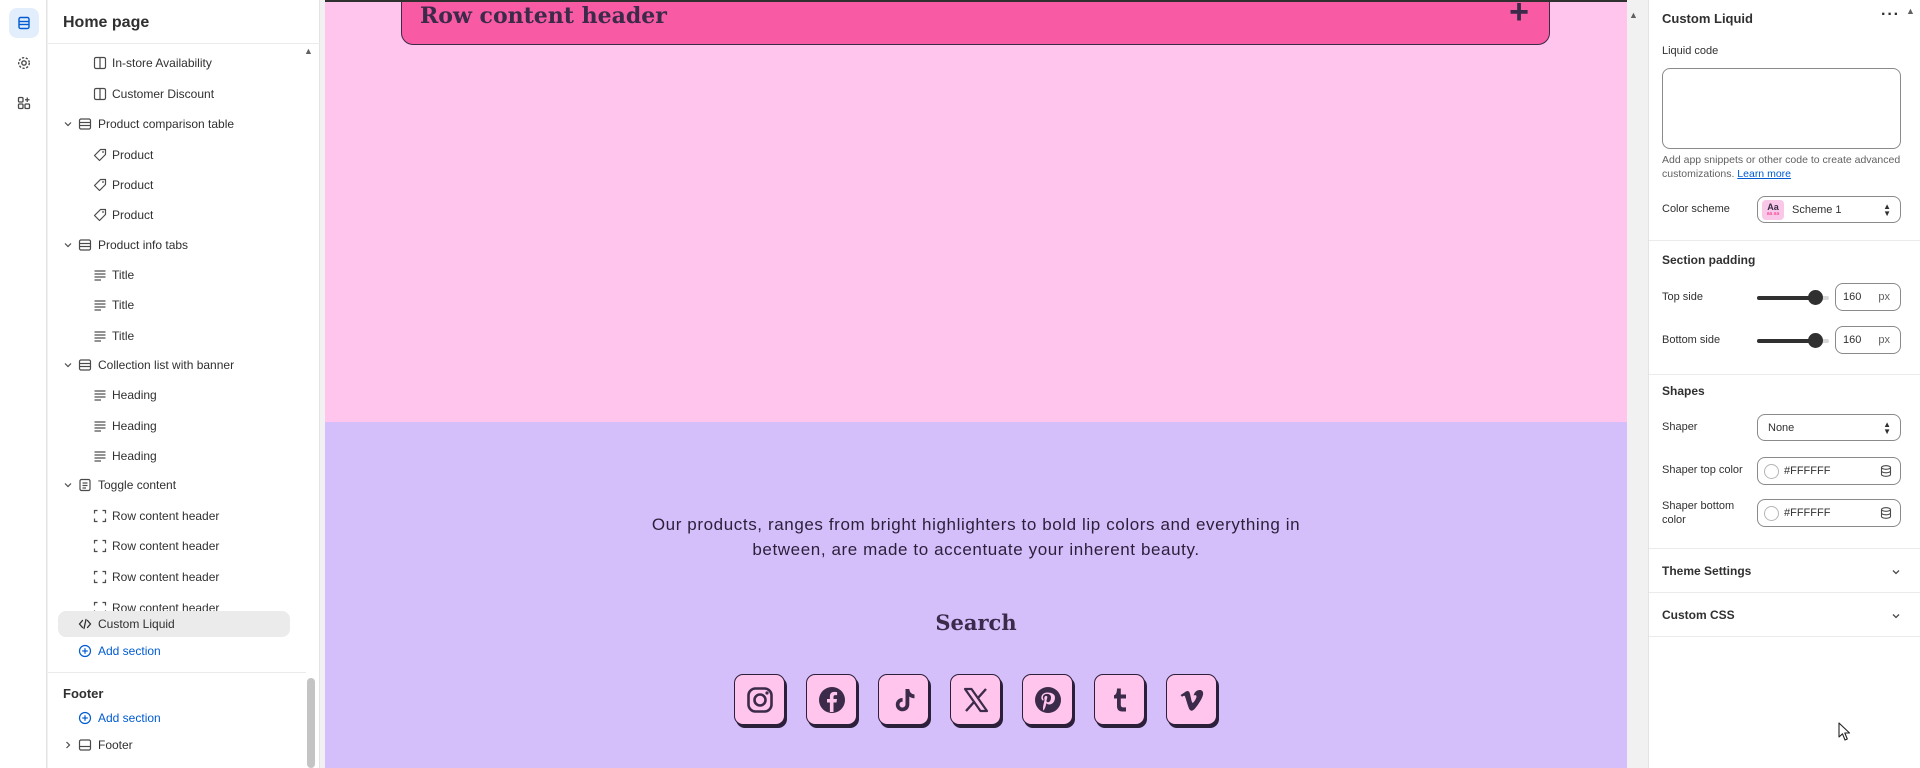  I want to click on x-icon, so click(975, 699).